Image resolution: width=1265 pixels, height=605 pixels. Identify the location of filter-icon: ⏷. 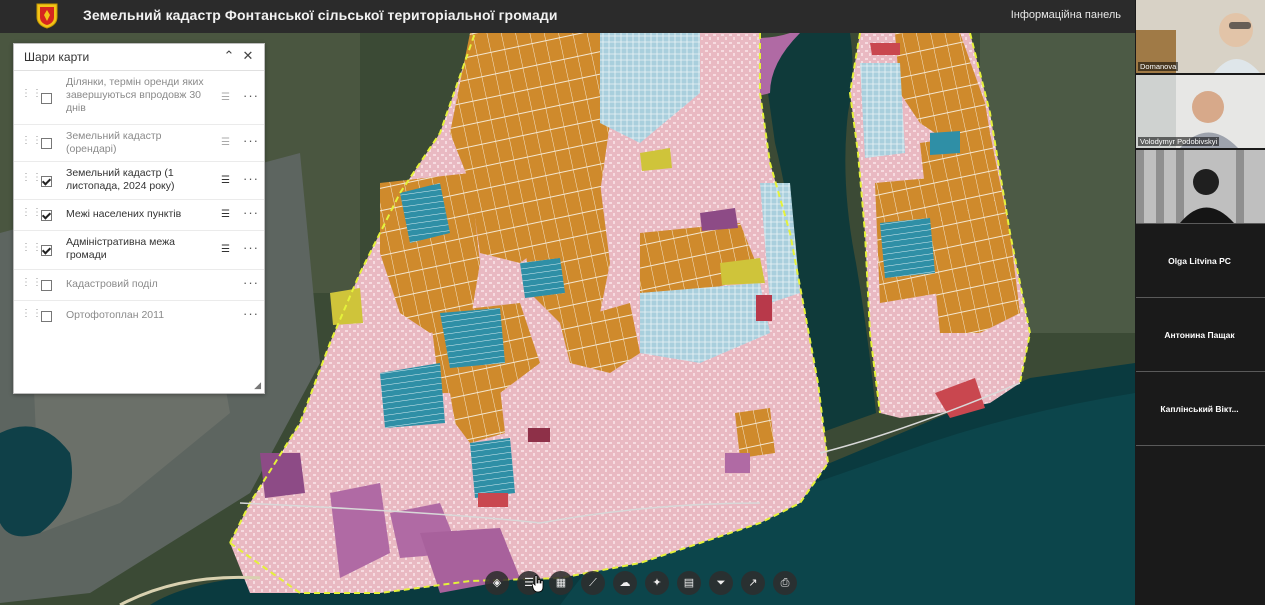
(721, 583).